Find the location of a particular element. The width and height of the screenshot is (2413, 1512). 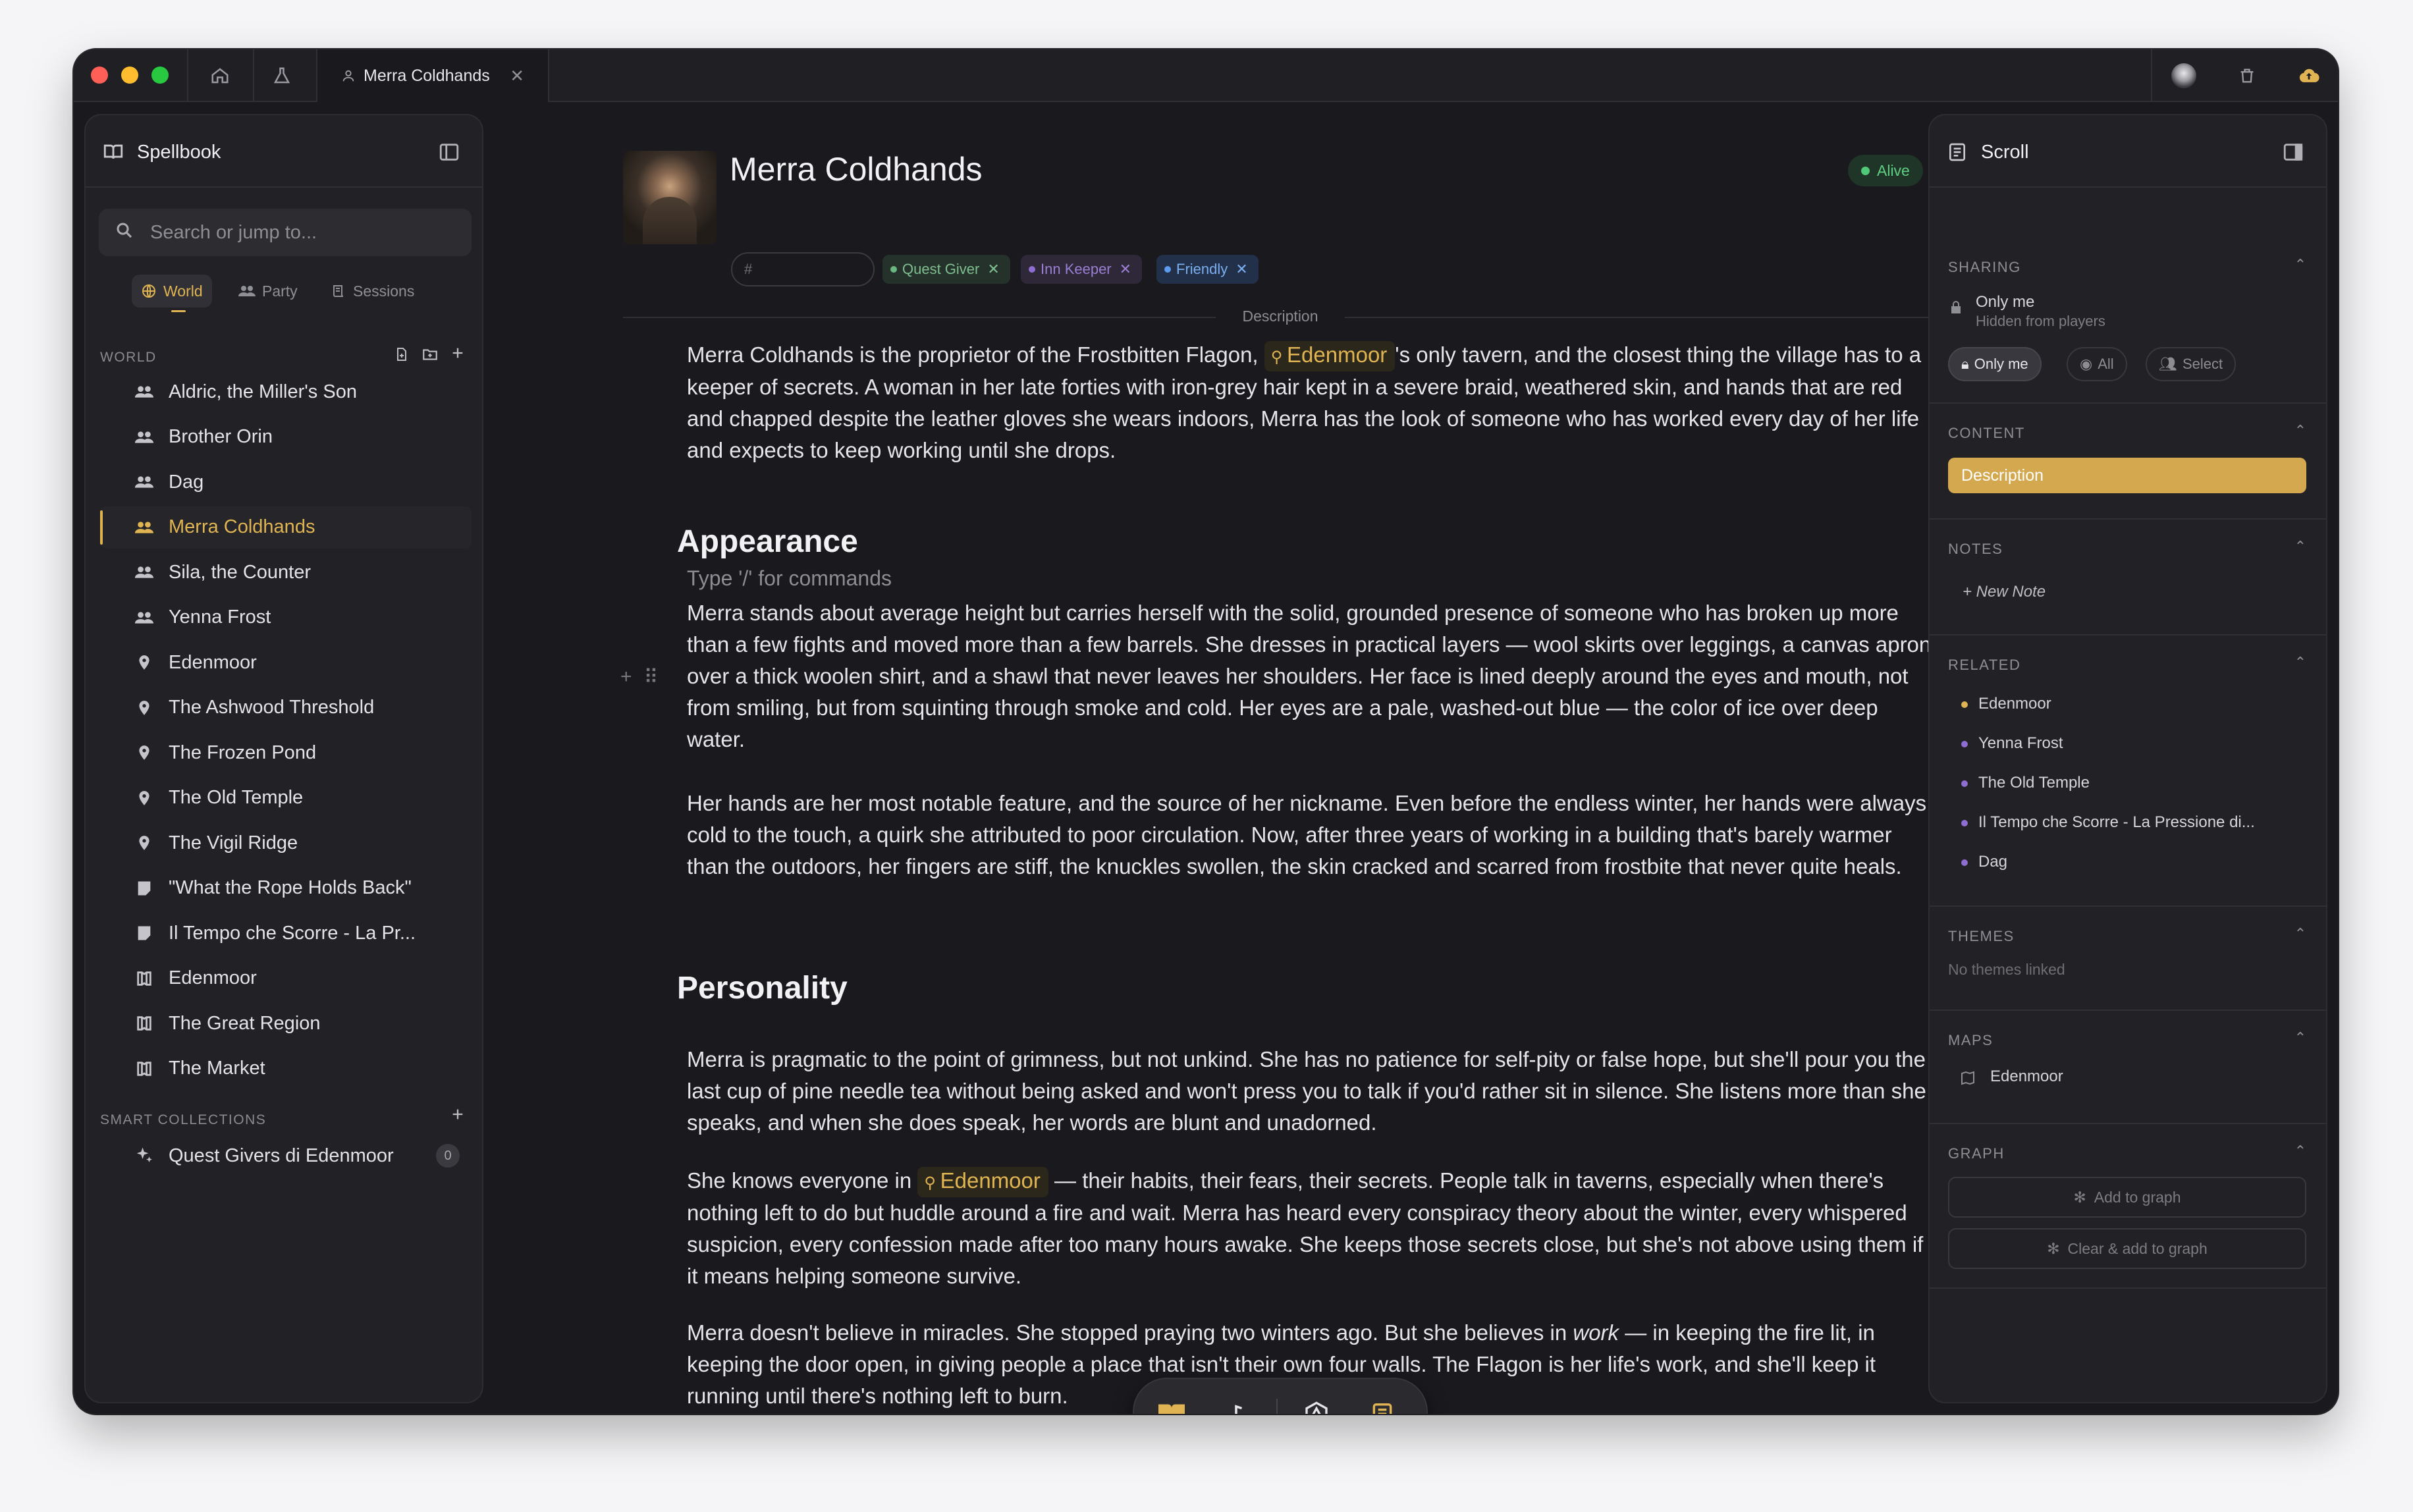

zoom-window-button is located at coordinates (160, 75).